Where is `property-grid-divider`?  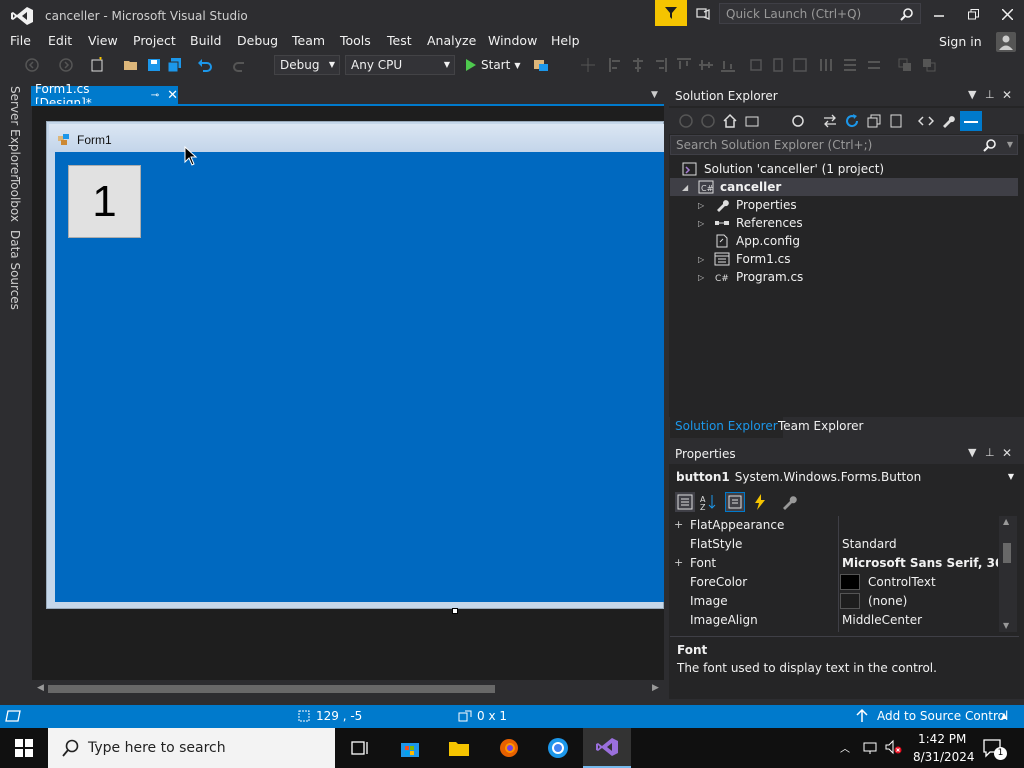 property-grid-divider is located at coordinates (838, 574).